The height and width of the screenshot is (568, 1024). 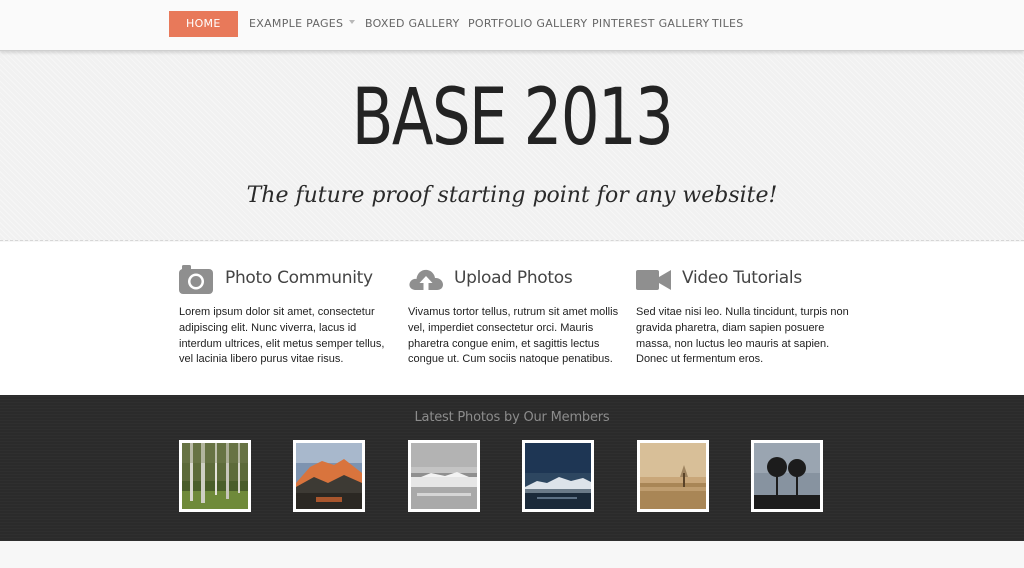 I want to click on gallery-thumb-birch-forest, so click(x=215, y=476).